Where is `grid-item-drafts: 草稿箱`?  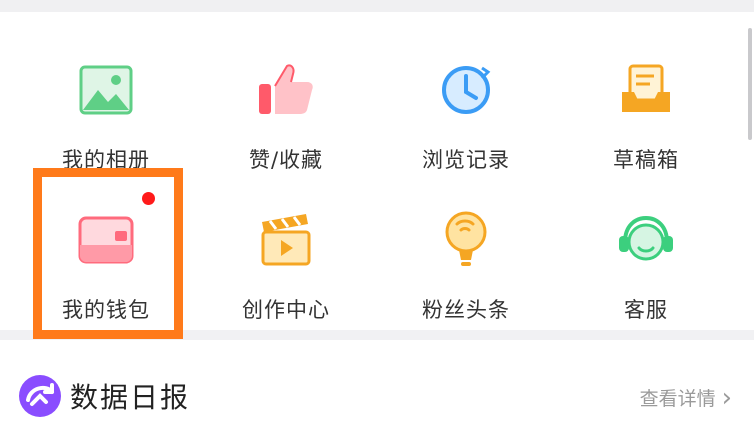 grid-item-drafts: 草稿箱 is located at coordinates (646, 99).